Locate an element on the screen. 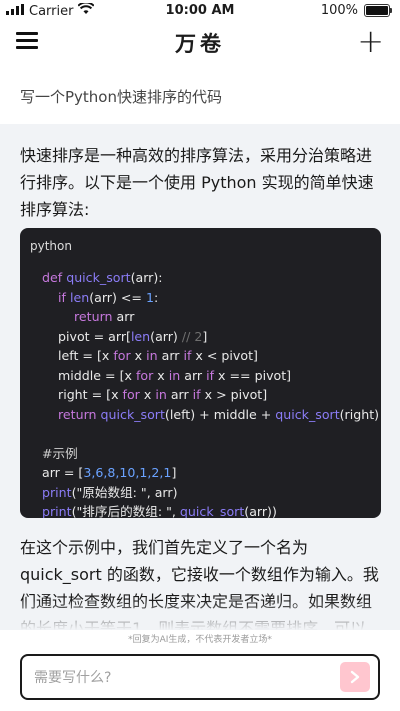 Image resolution: width=400 pixels, height=711 pixels. battery-percent: 100% is located at coordinates (339, 10).